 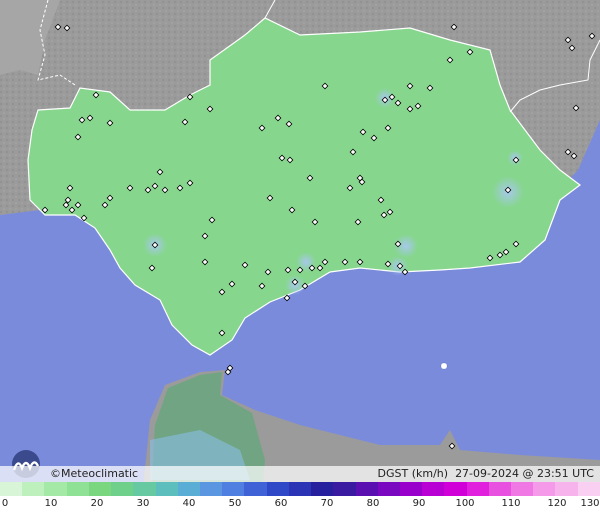 What do you see at coordinates (281, 503) in the screenshot?
I see `color-scale-tick-label: 60` at bounding box center [281, 503].